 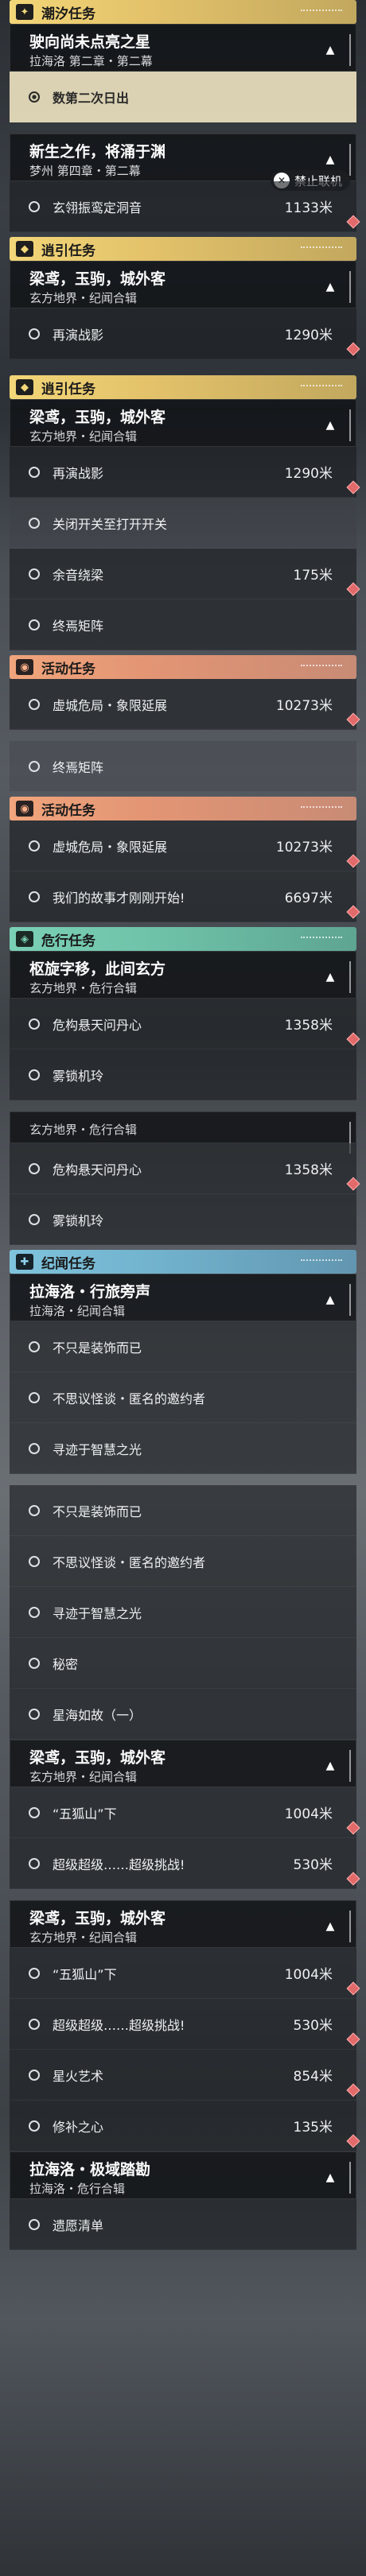 I want to click on quest-card: 拉海洛・极域踏勘 拉海洛・危行合辑 ▲, so click(x=183, y=2175).